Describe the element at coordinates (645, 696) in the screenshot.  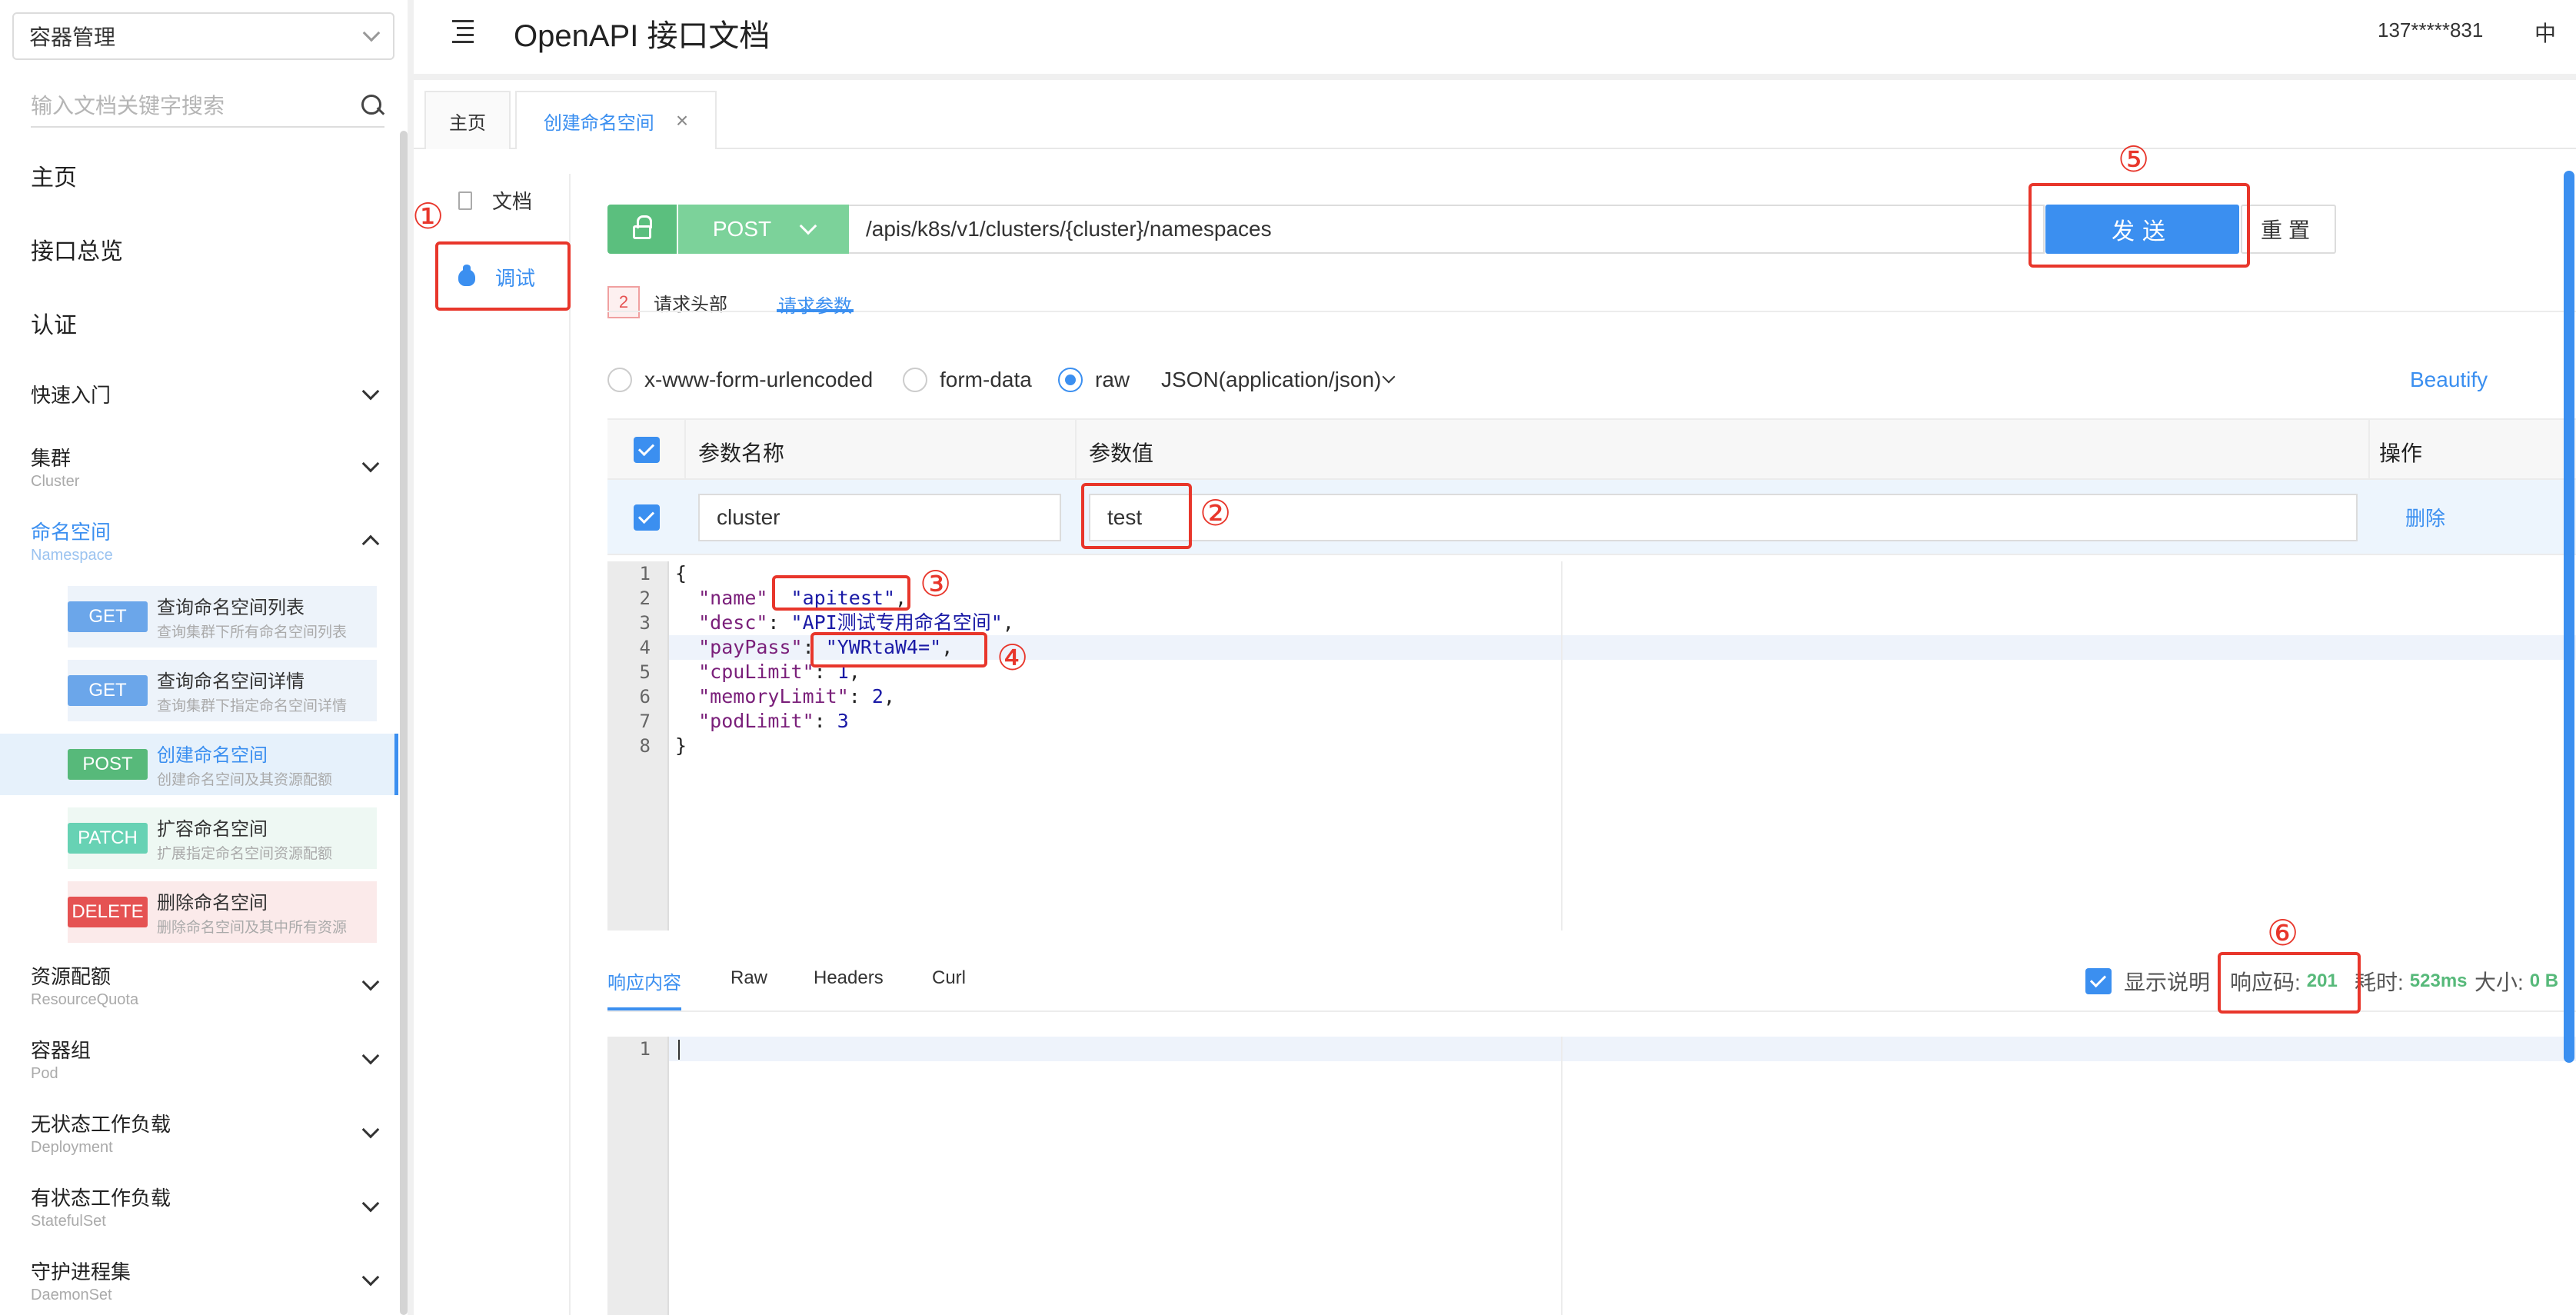
I see `line-number: 6` at that location.